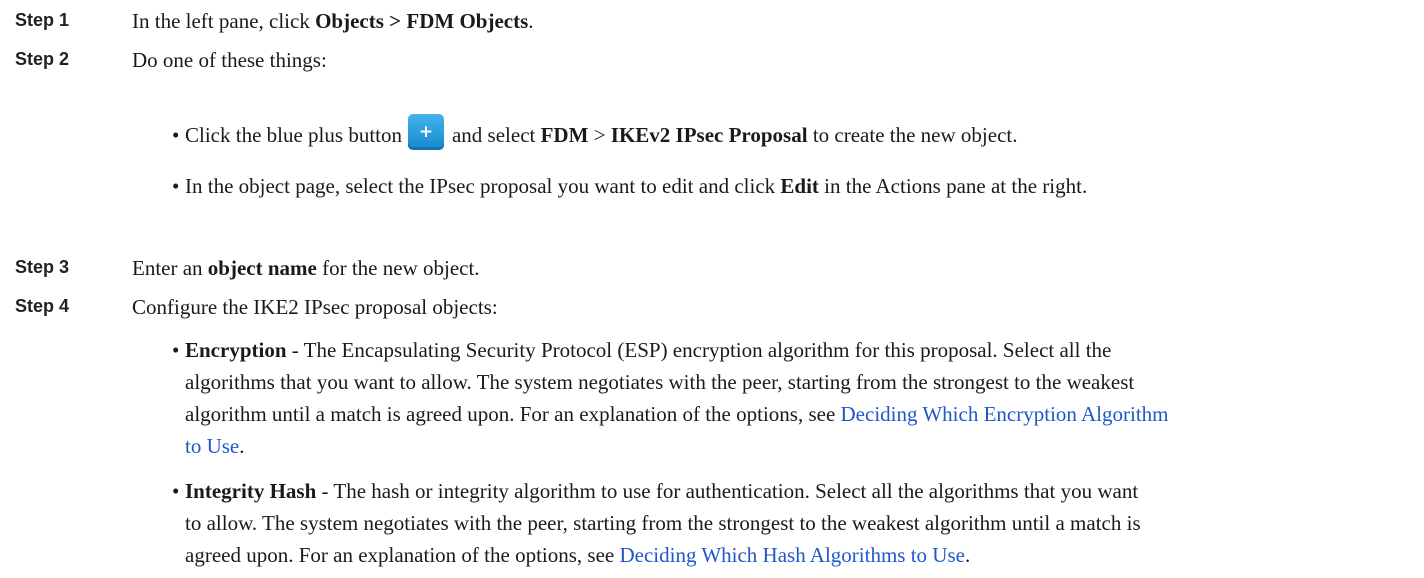  I want to click on step-4-label: Step 4, so click(42, 306).